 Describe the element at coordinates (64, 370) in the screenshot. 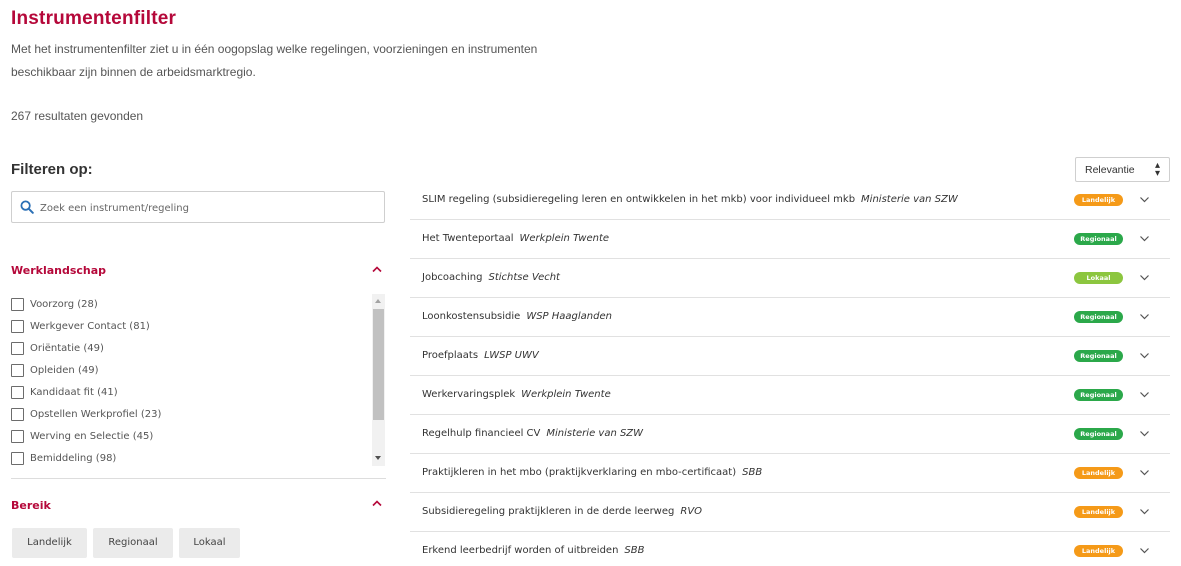

I see `checkbox-label: Opleiden (49)` at that location.